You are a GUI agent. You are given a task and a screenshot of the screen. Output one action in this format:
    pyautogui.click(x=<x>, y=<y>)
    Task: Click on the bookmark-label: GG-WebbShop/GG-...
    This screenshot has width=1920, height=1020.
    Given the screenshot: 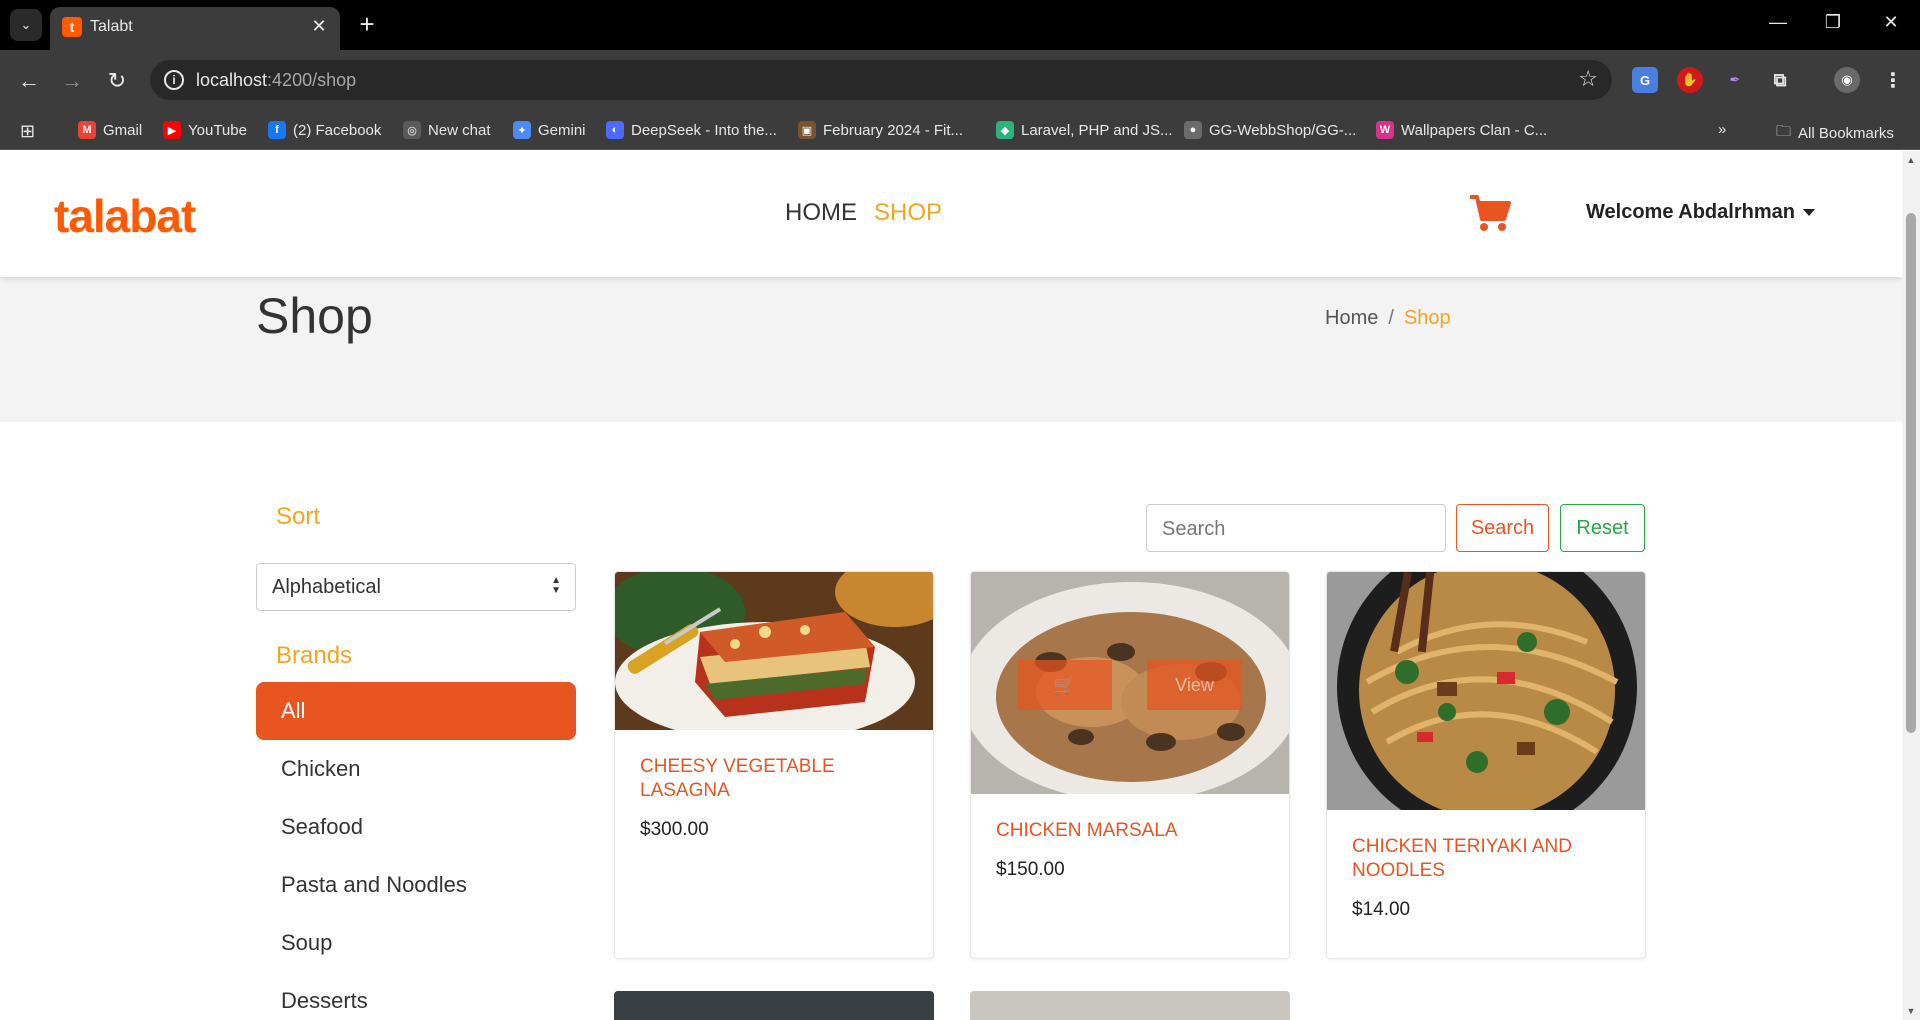 What is the action you would take?
    pyautogui.click(x=1283, y=130)
    